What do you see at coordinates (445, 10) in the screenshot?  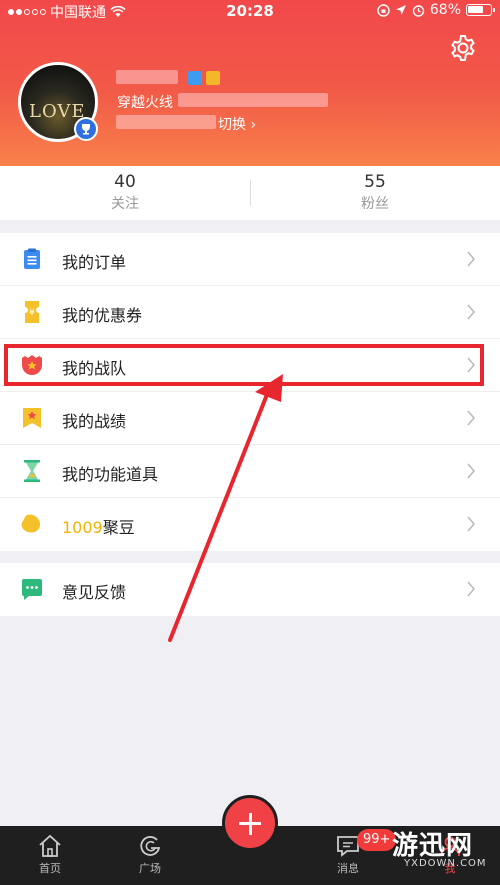 I see `battery-percent: 68%` at bounding box center [445, 10].